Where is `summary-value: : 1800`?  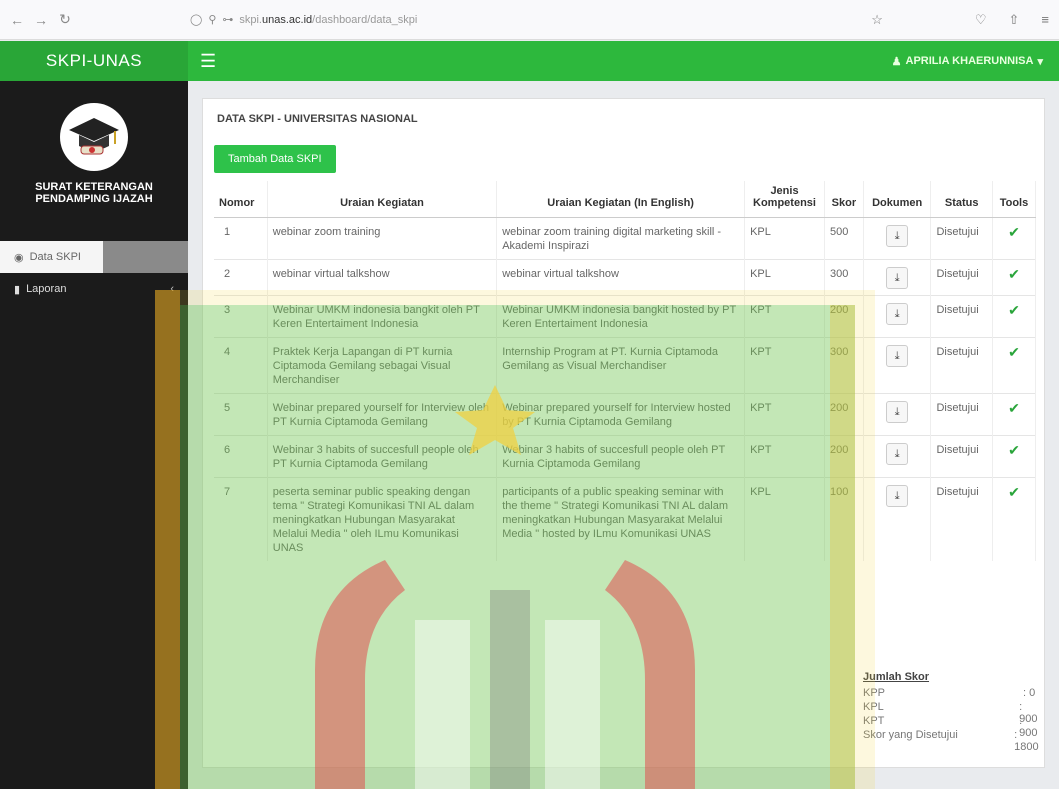
summary-value: : 1800 is located at coordinates (1026, 741).